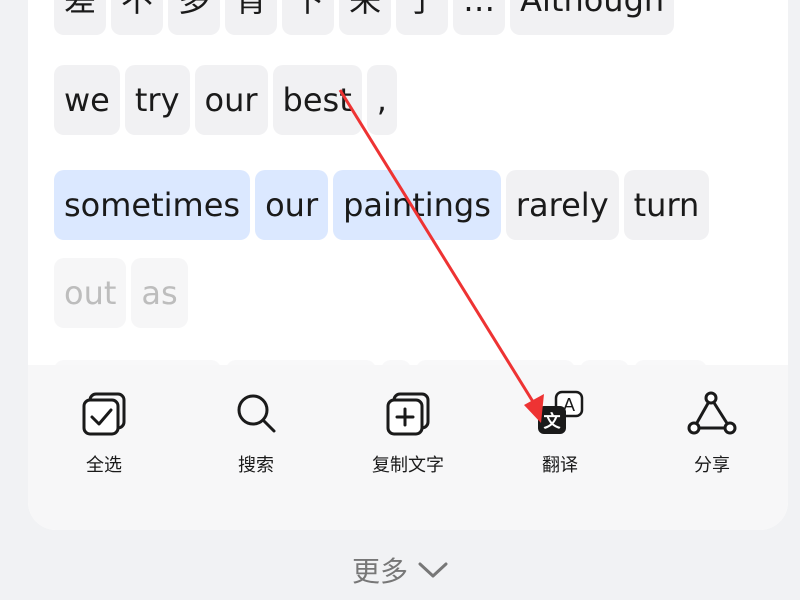 This screenshot has height=600, width=800. I want to click on selected-word-chip: paintings, so click(417, 205).